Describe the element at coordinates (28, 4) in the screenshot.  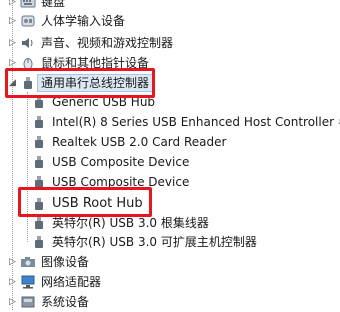
I see `keyboard-icon` at that location.